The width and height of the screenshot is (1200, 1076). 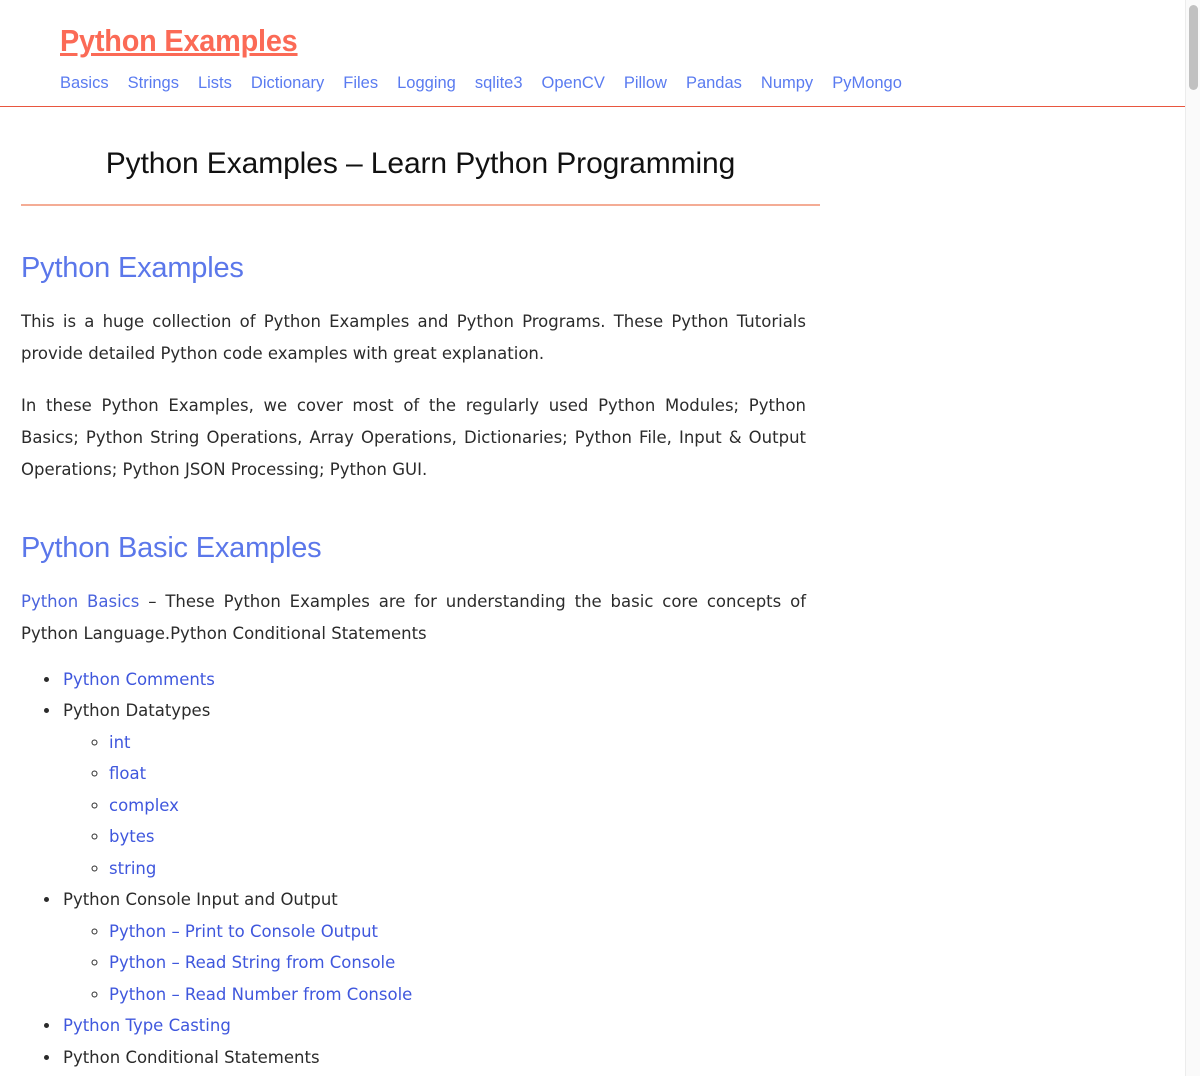 I want to click on topic-link-float: float, so click(x=127, y=773).